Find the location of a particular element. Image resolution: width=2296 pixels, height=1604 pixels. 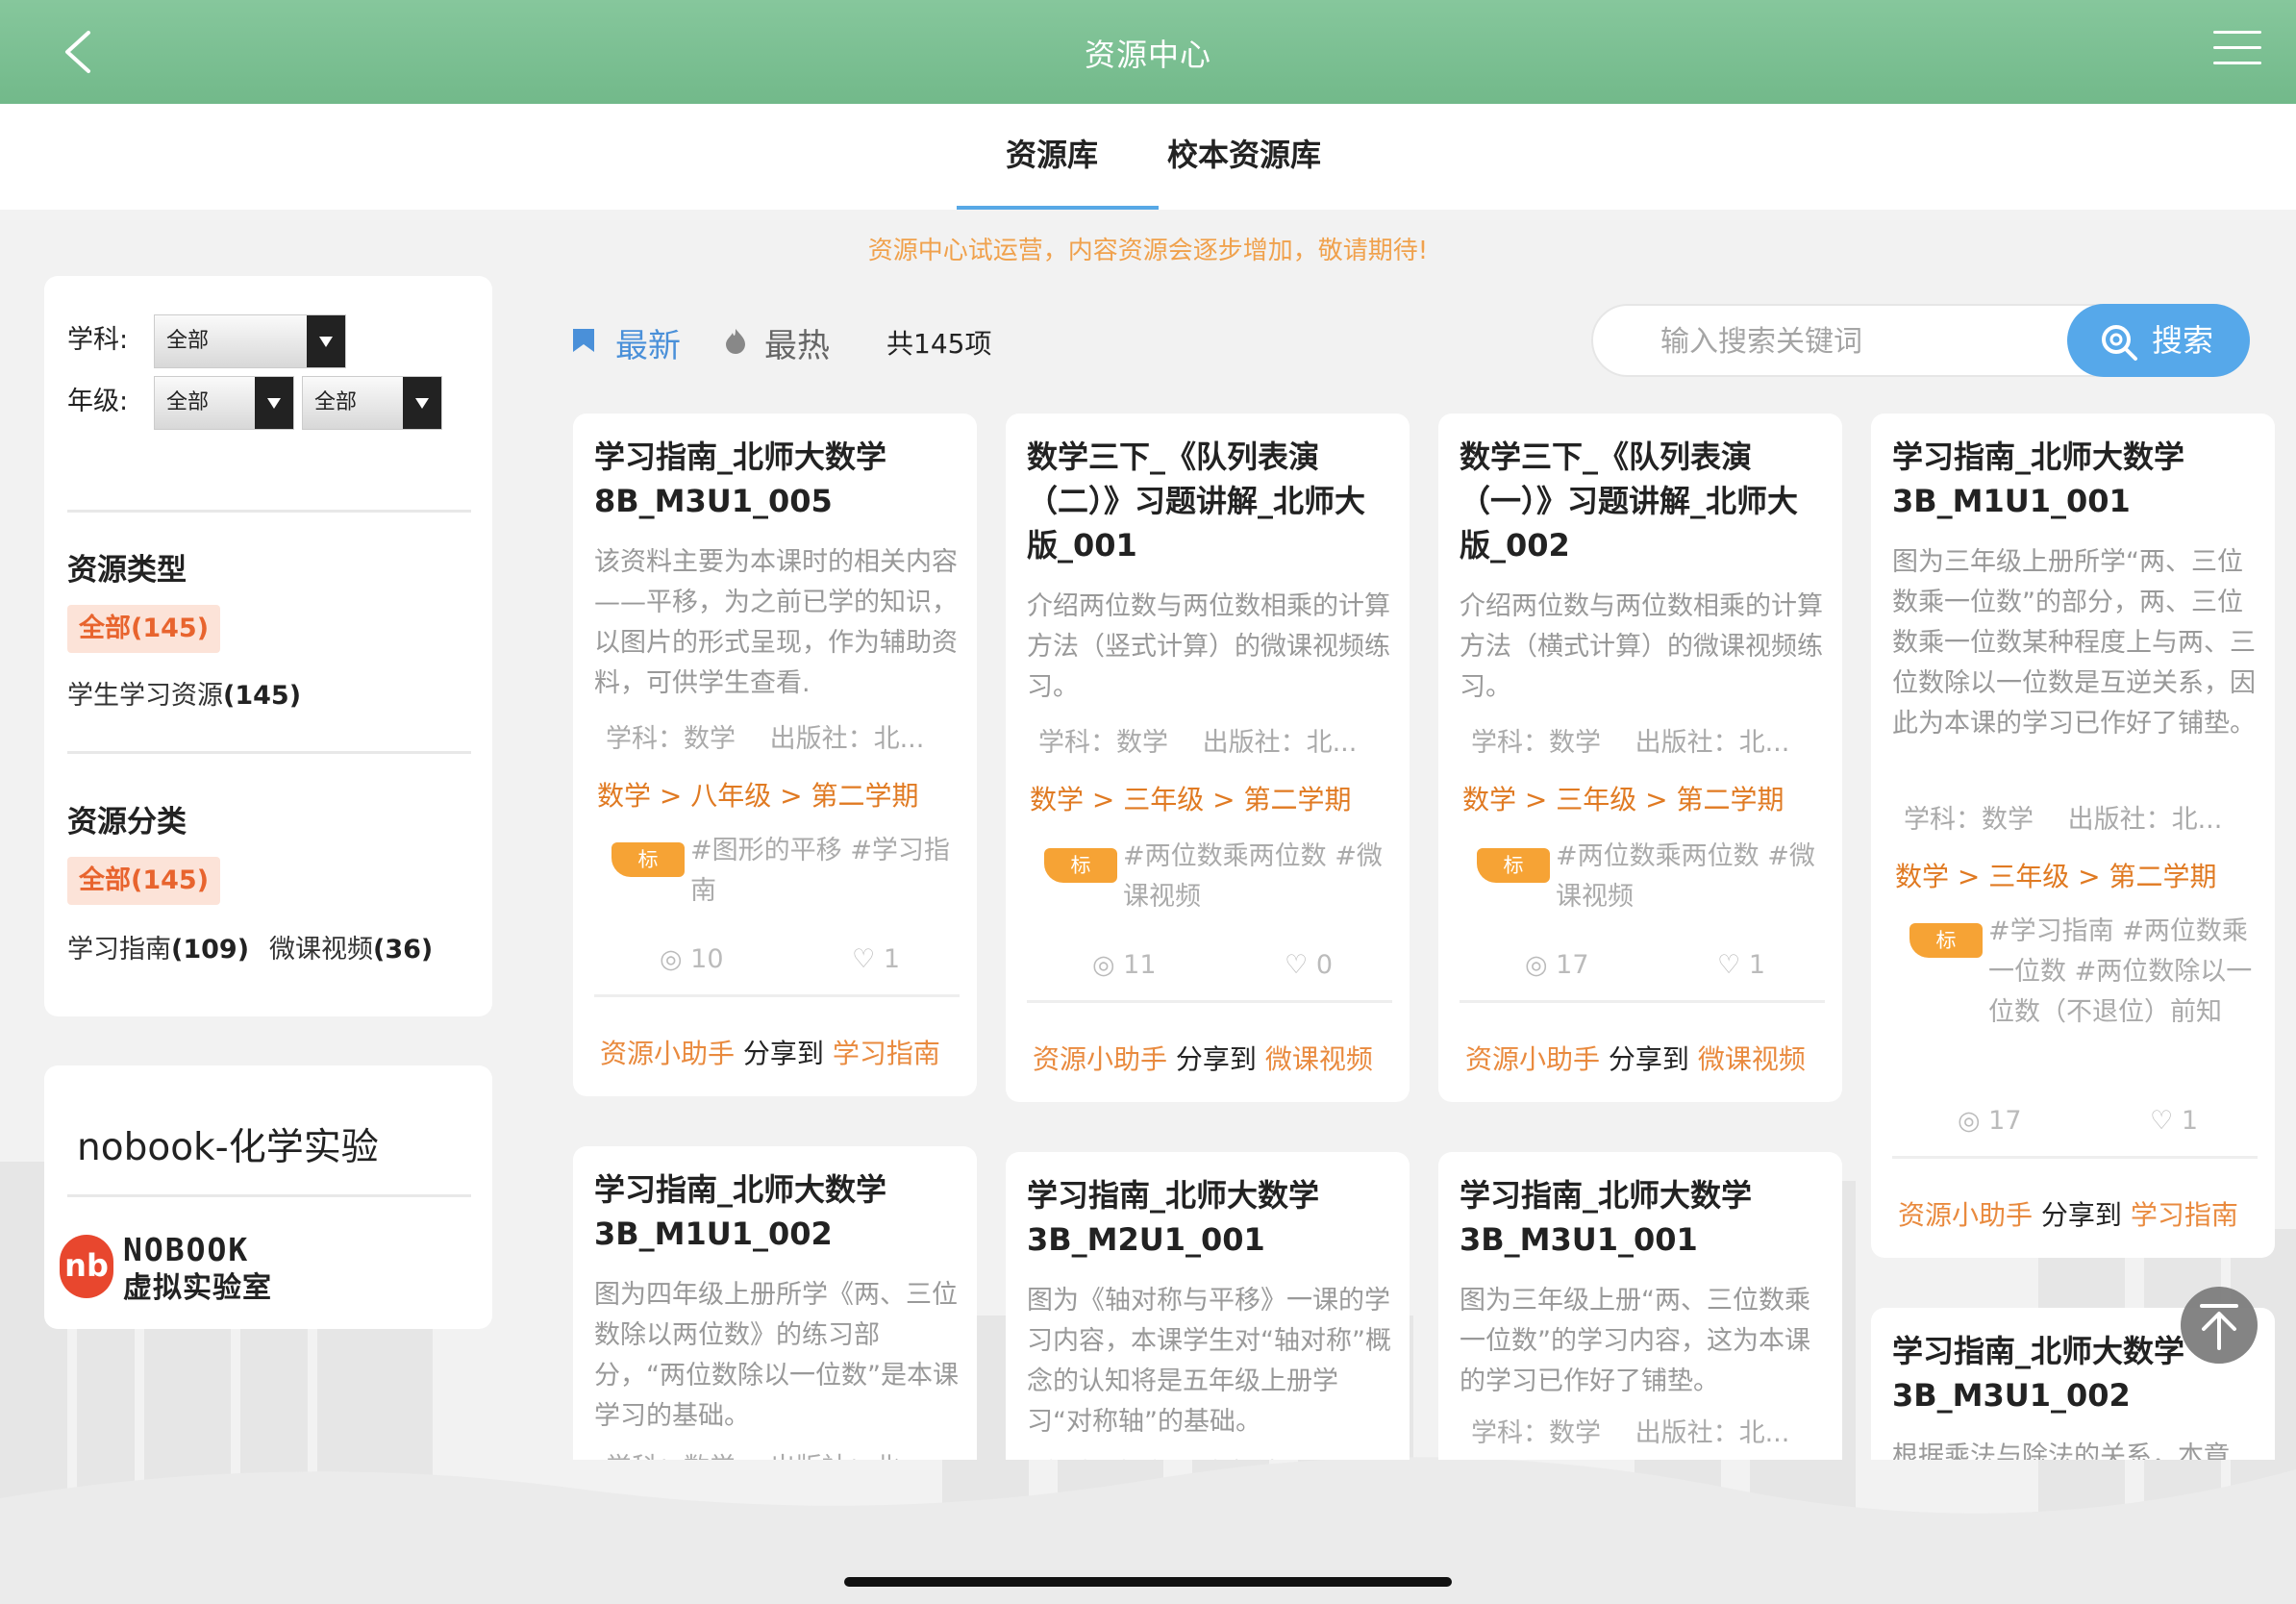

sort-hottest: 最热 is located at coordinates (797, 342).